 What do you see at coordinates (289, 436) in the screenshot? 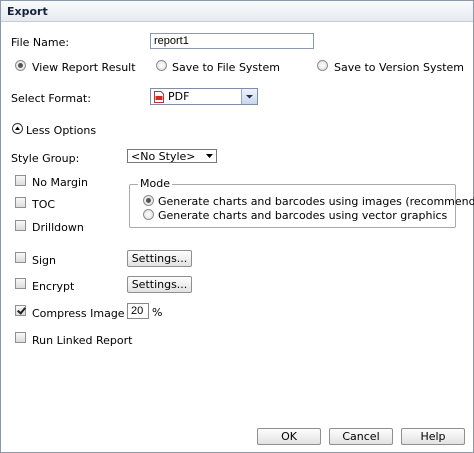
I see `ok-button: OK` at bounding box center [289, 436].